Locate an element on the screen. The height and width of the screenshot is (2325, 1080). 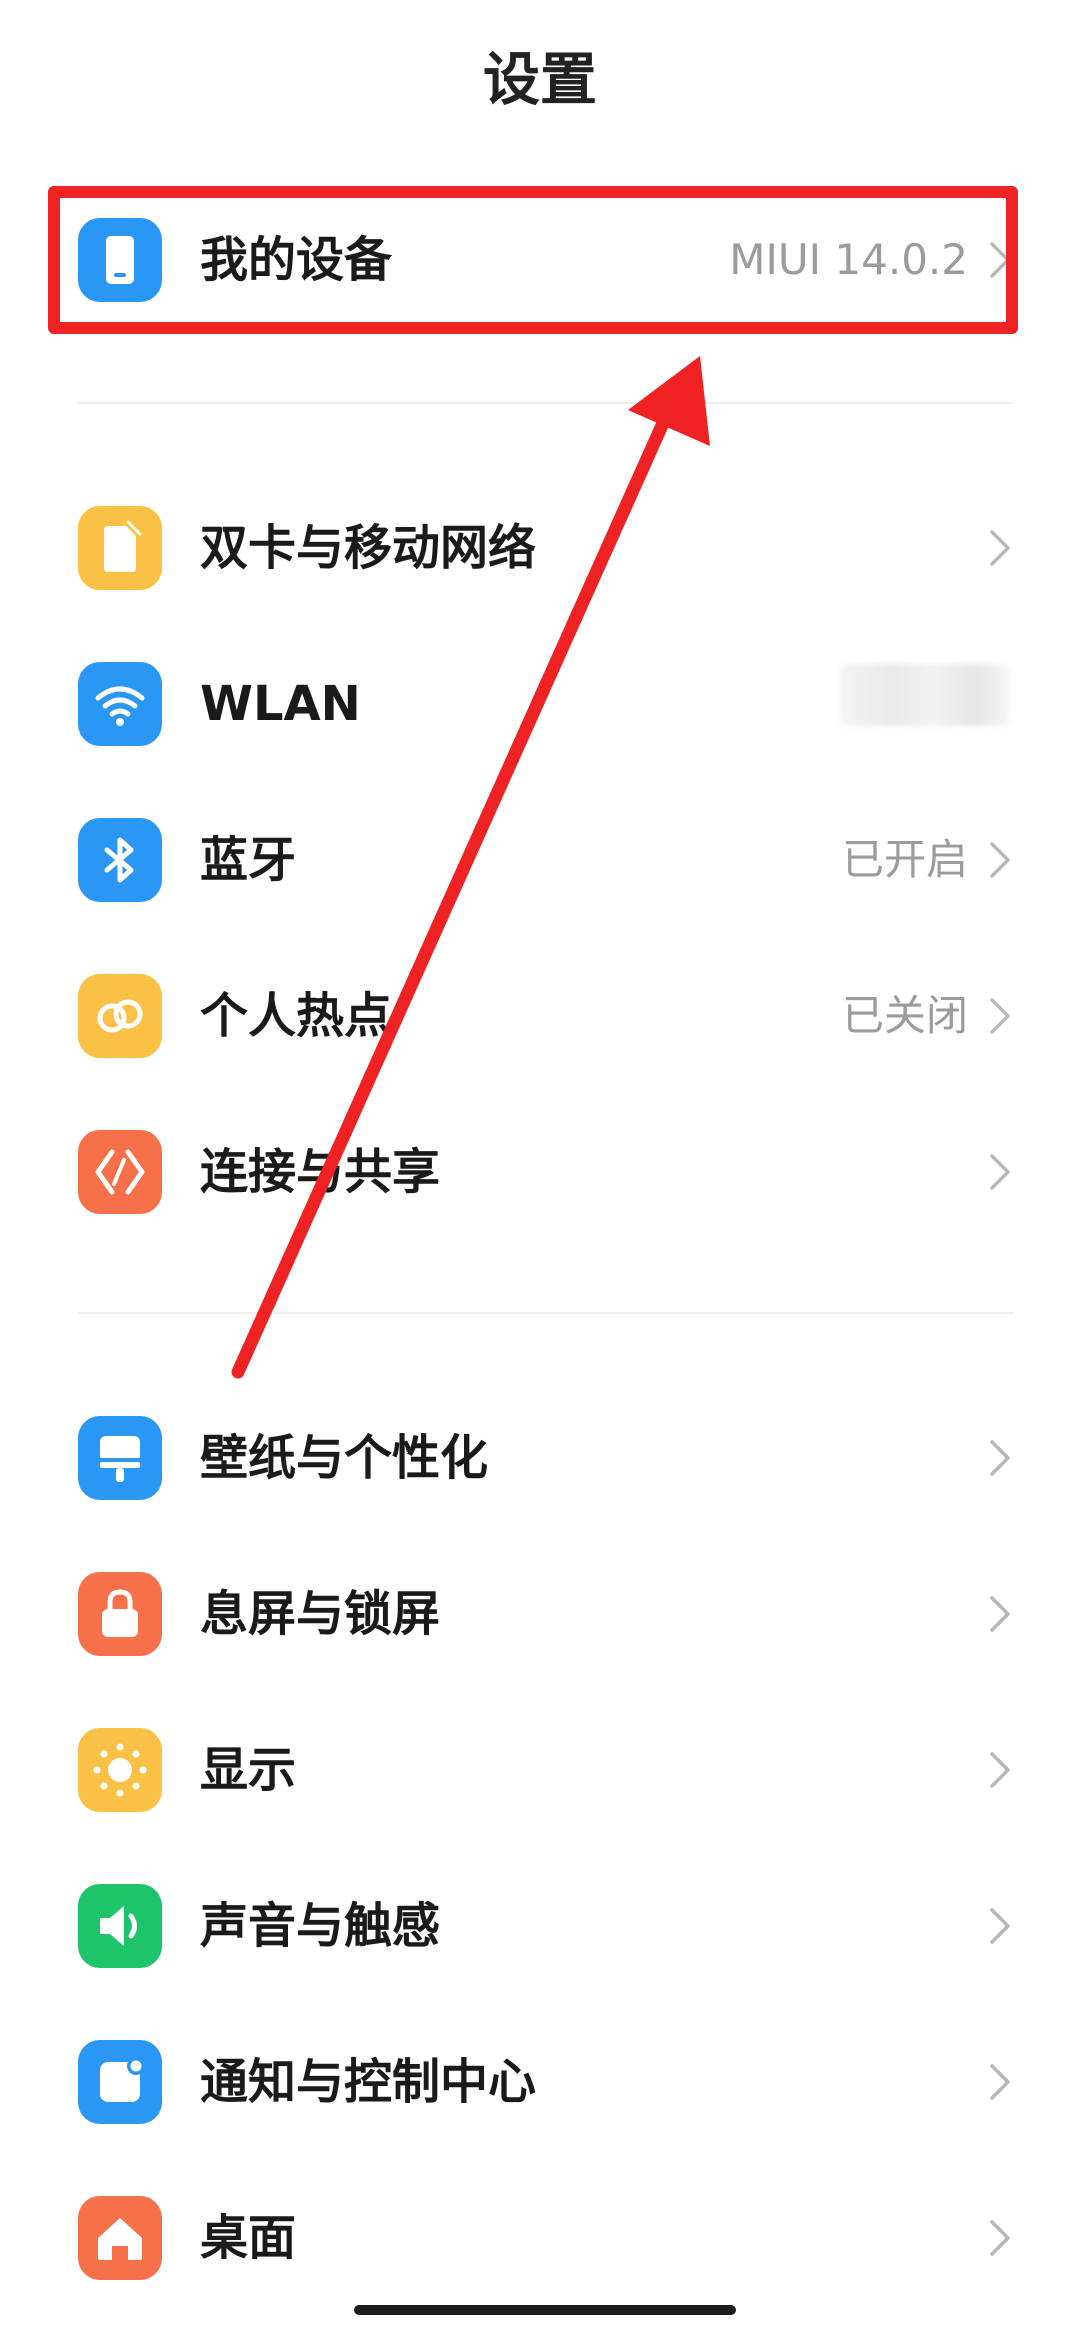
row-label: 显示 is located at coordinates (248, 1770).